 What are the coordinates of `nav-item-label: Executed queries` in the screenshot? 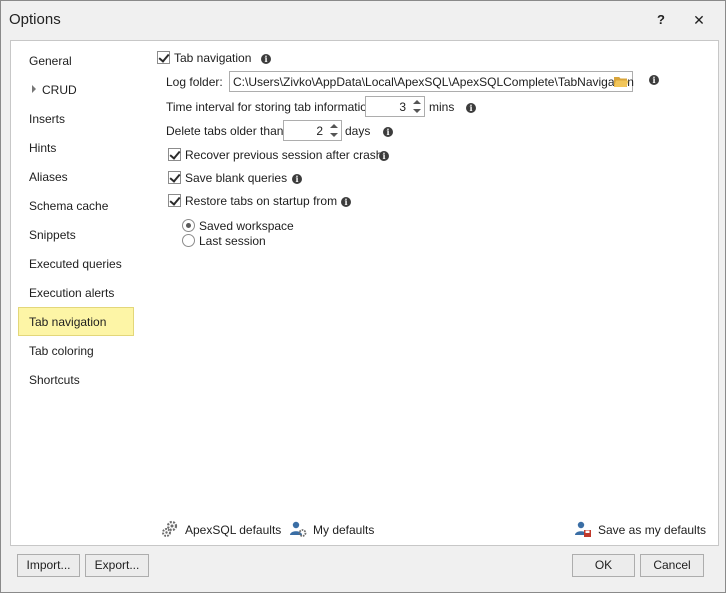 It's located at (75, 264).